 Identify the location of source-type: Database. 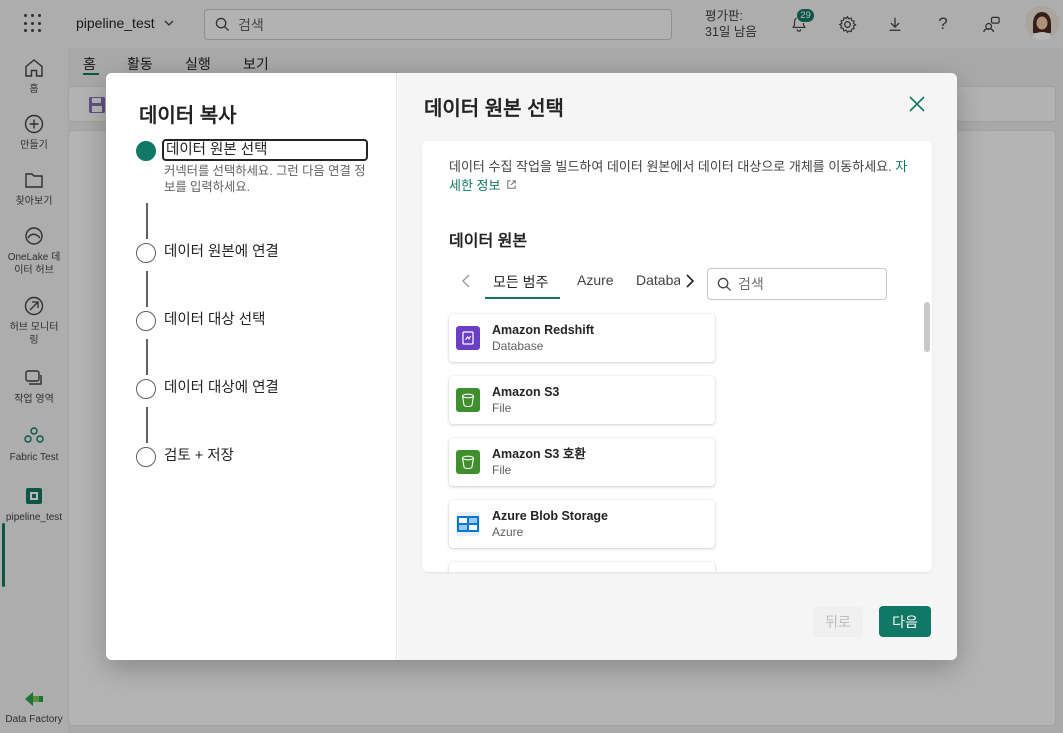
(518, 346).